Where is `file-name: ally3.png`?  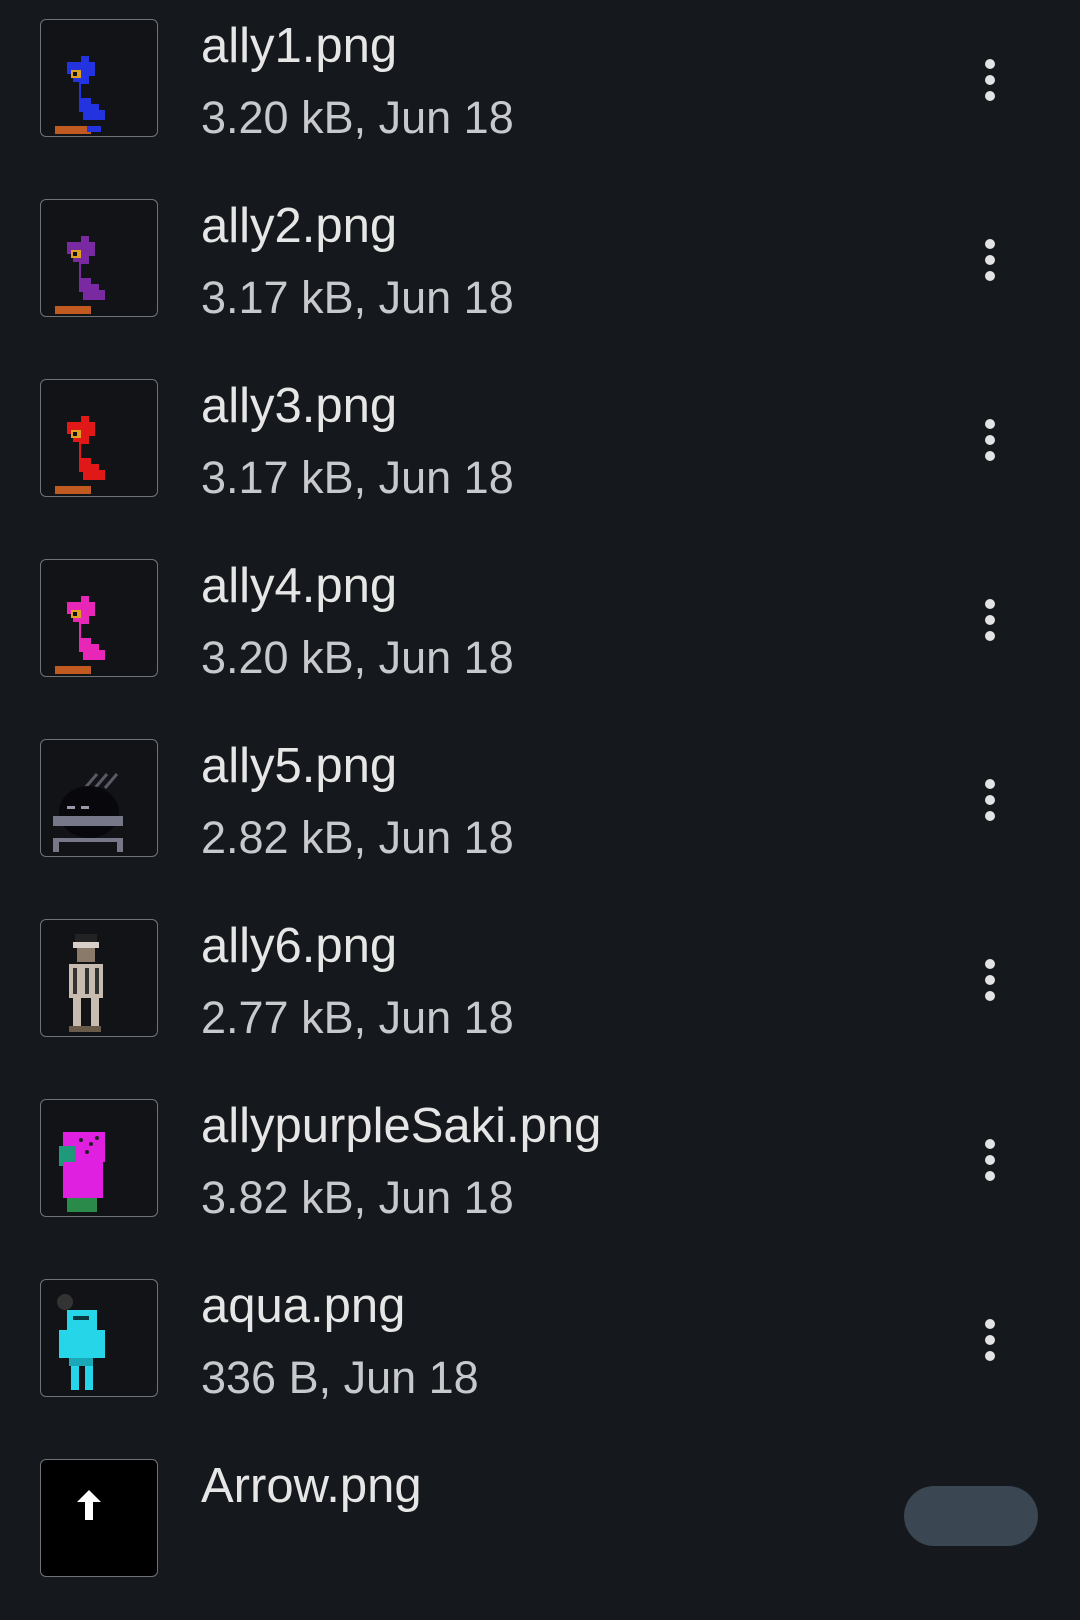 file-name: ally3.png is located at coordinates (299, 406).